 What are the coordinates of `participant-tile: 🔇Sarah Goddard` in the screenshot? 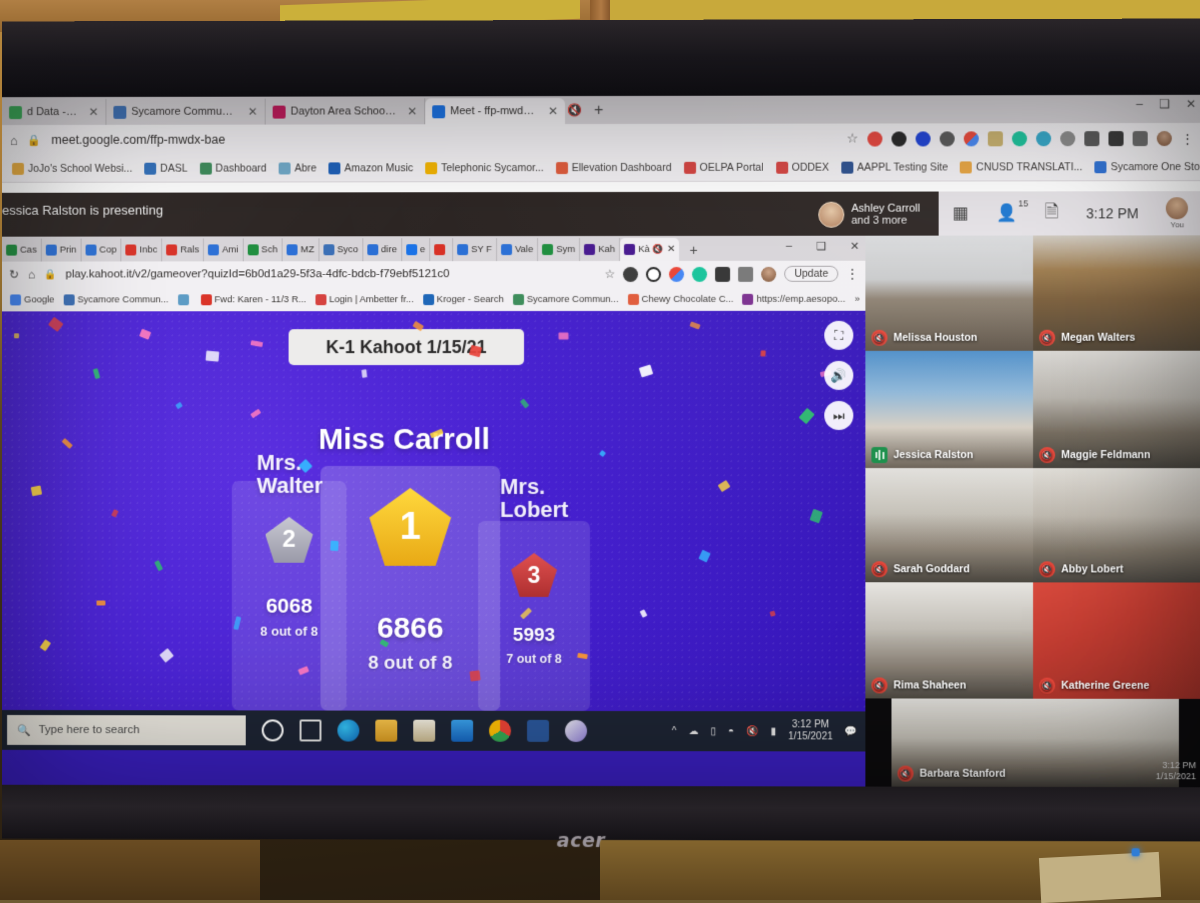 It's located at (949, 525).